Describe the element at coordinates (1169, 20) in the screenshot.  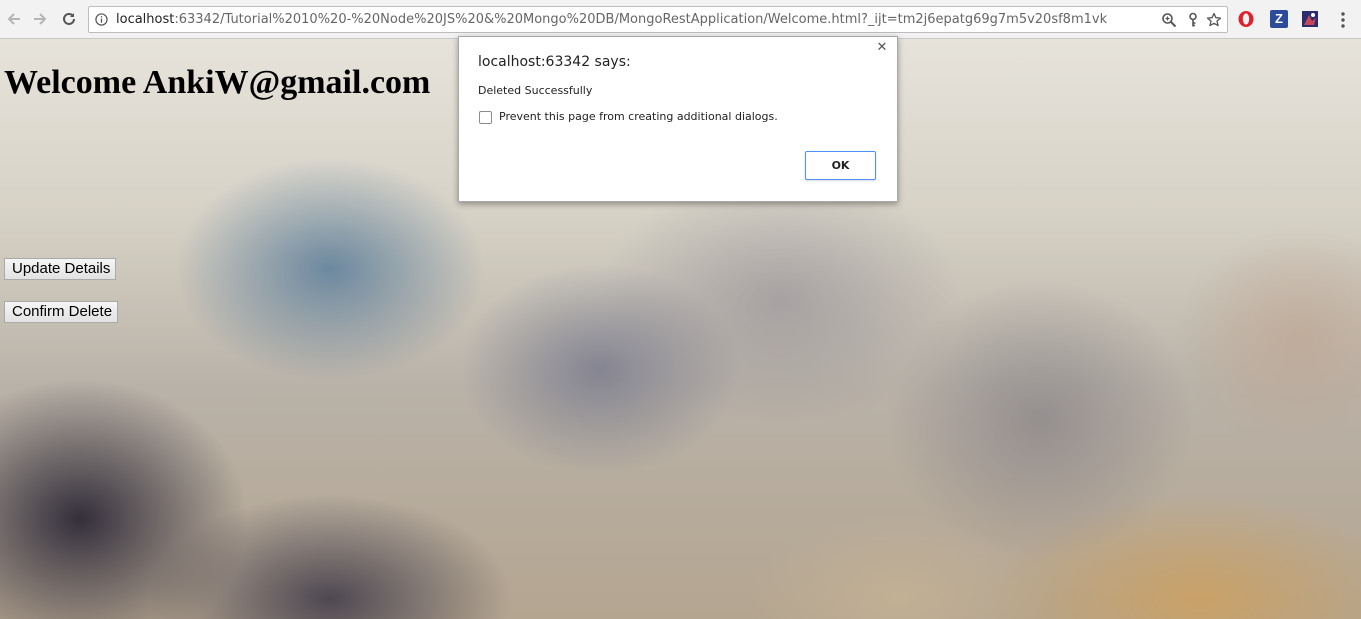
I see `zoom-icon` at that location.